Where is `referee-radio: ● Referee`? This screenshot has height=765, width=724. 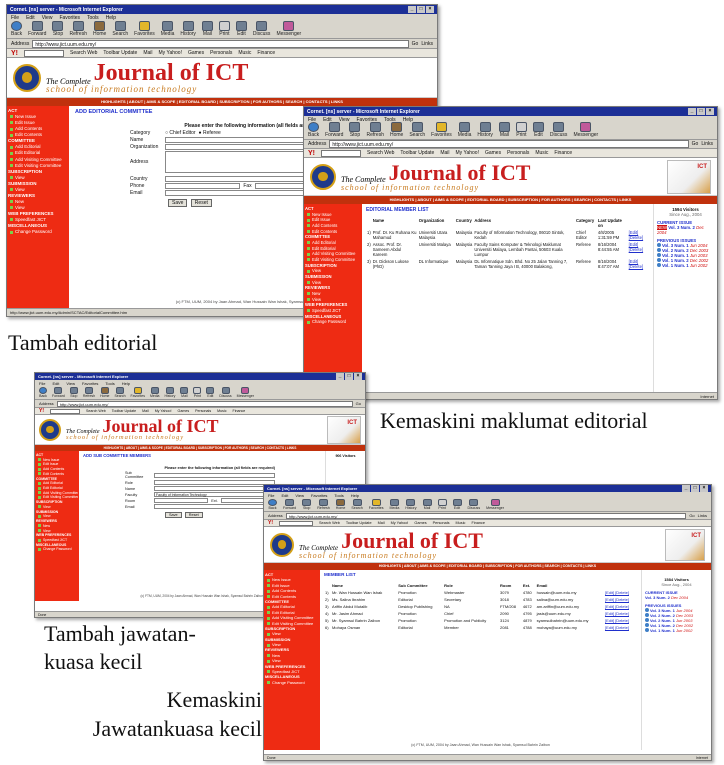
referee-radio: ● Referee is located at coordinates (210, 133).